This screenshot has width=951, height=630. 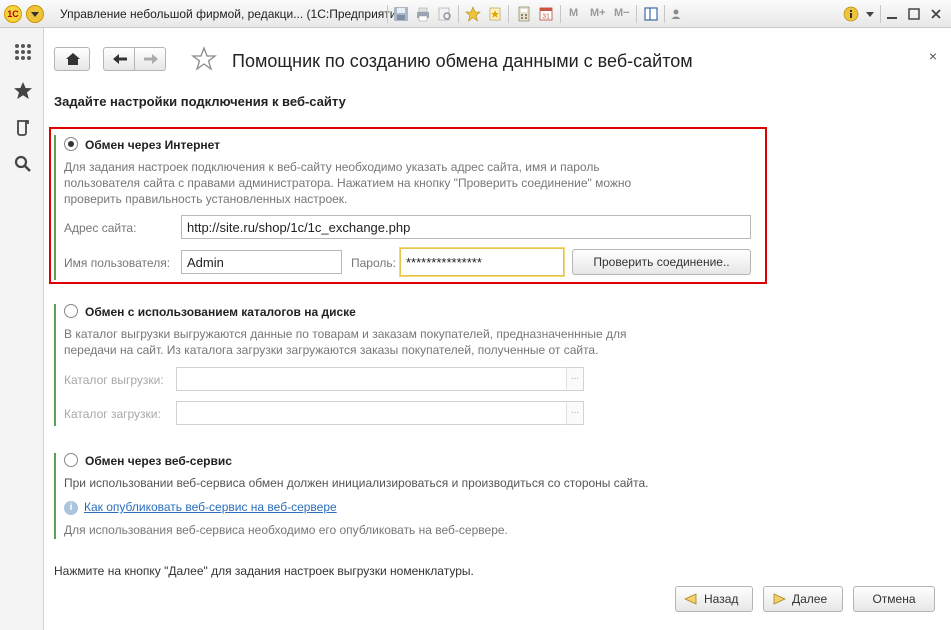 What do you see at coordinates (23, 164) in the screenshot?
I see `search-icon` at bounding box center [23, 164].